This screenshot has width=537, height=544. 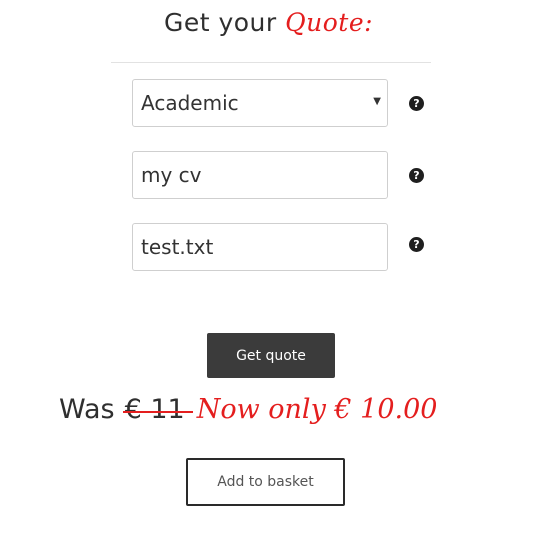 What do you see at coordinates (177, 247) in the screenshot?
I see `file-input-value: test.txt` at bounding box center [177, 247].